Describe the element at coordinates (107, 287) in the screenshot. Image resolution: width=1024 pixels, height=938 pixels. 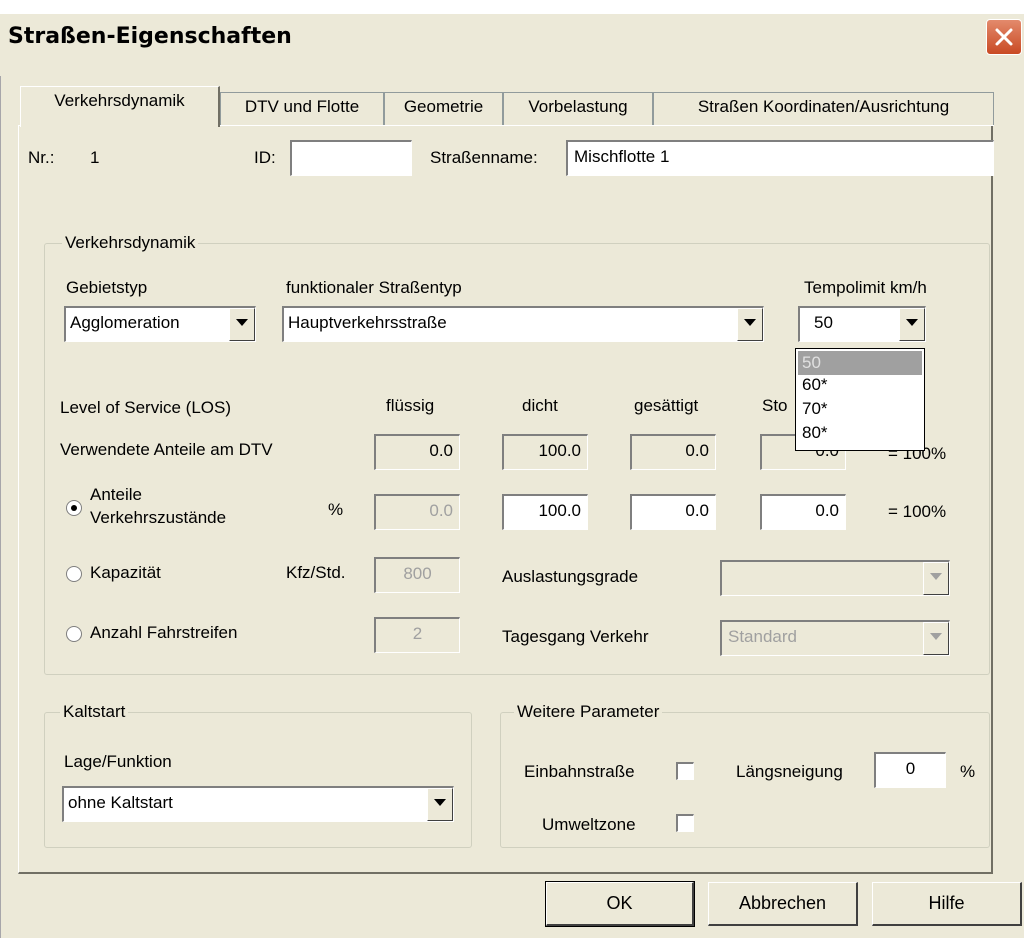
I see `gebietstyp-label: Gebietstyp` at that location.